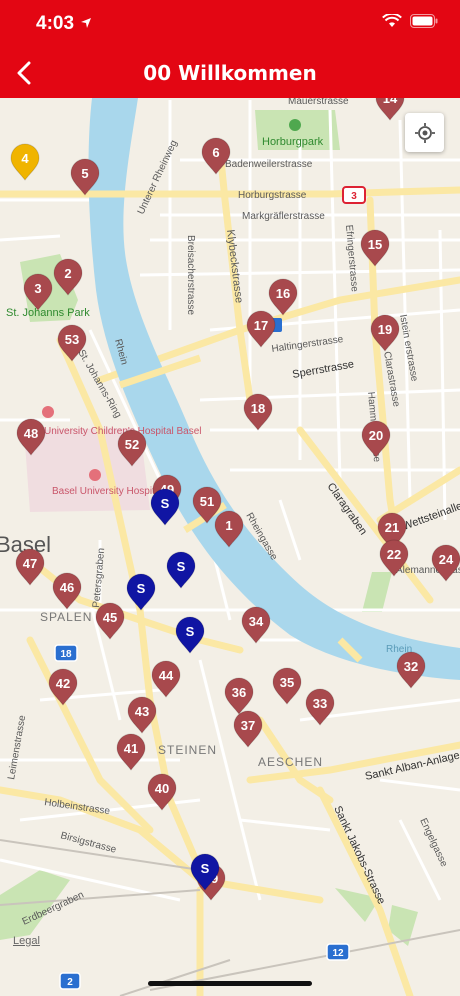  I want to click on marker-label: 20, so click(376, 435).